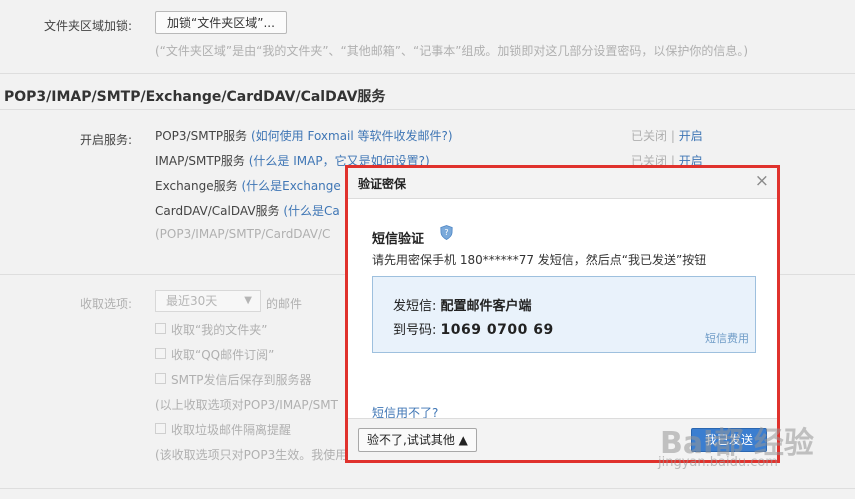 The image size is (855, 499). Describe the element at coordinates (160, 353) in the screenshot. I see `receive-subscription-checkbox` at that location.